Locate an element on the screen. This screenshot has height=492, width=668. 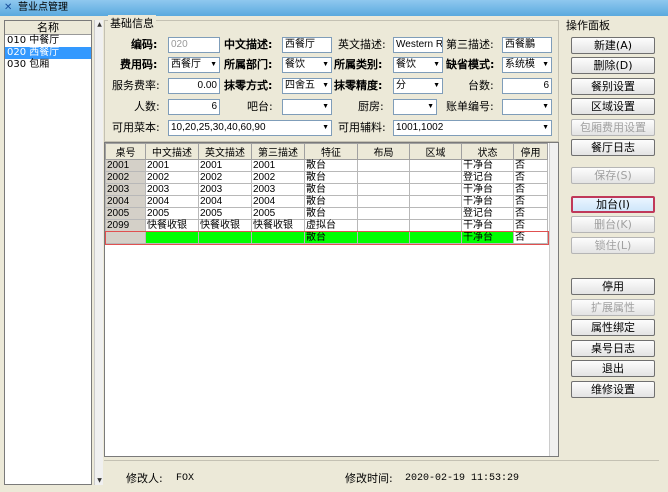
tables-field: 6 is located at coordinates (527, 86).